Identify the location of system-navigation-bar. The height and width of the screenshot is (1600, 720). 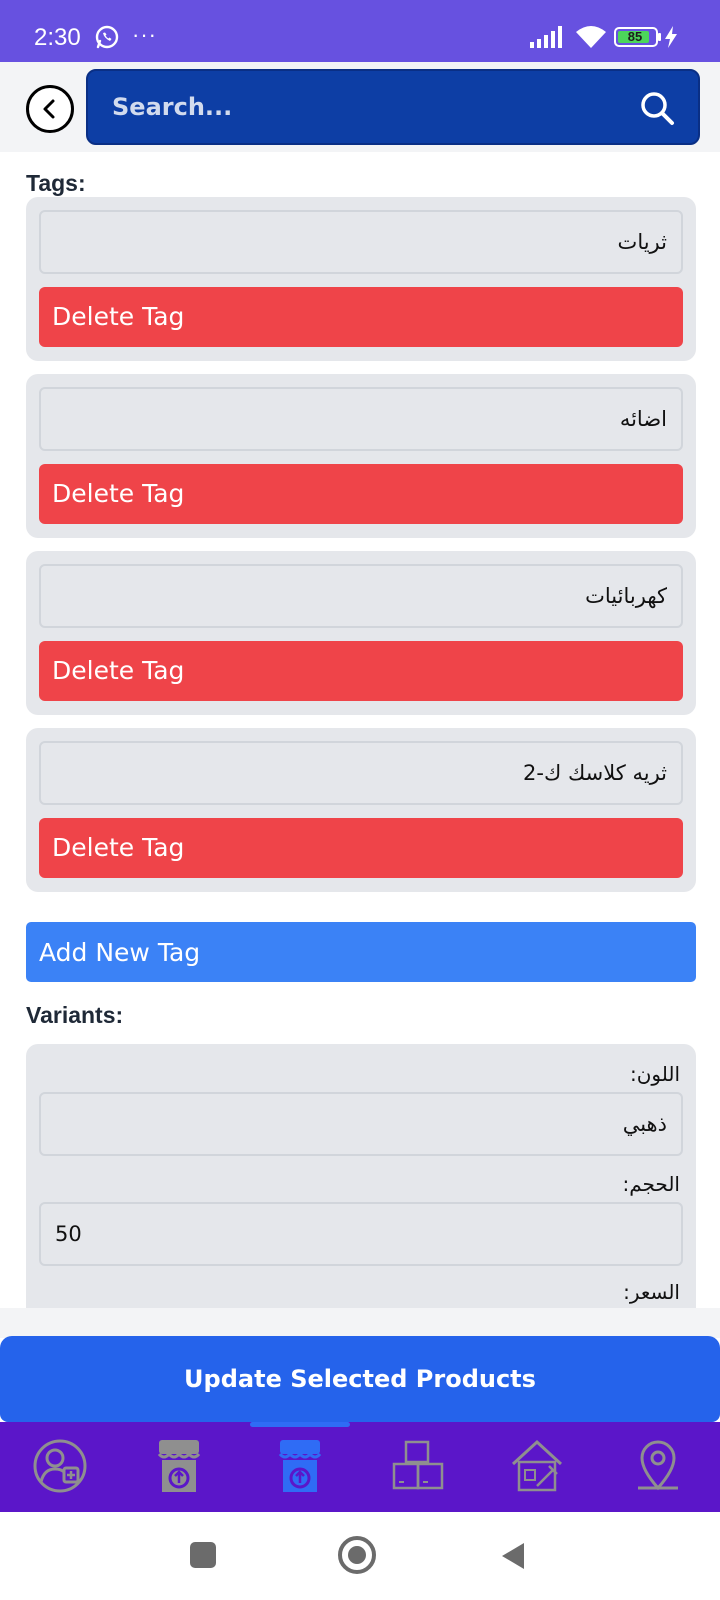
(360, 1556).